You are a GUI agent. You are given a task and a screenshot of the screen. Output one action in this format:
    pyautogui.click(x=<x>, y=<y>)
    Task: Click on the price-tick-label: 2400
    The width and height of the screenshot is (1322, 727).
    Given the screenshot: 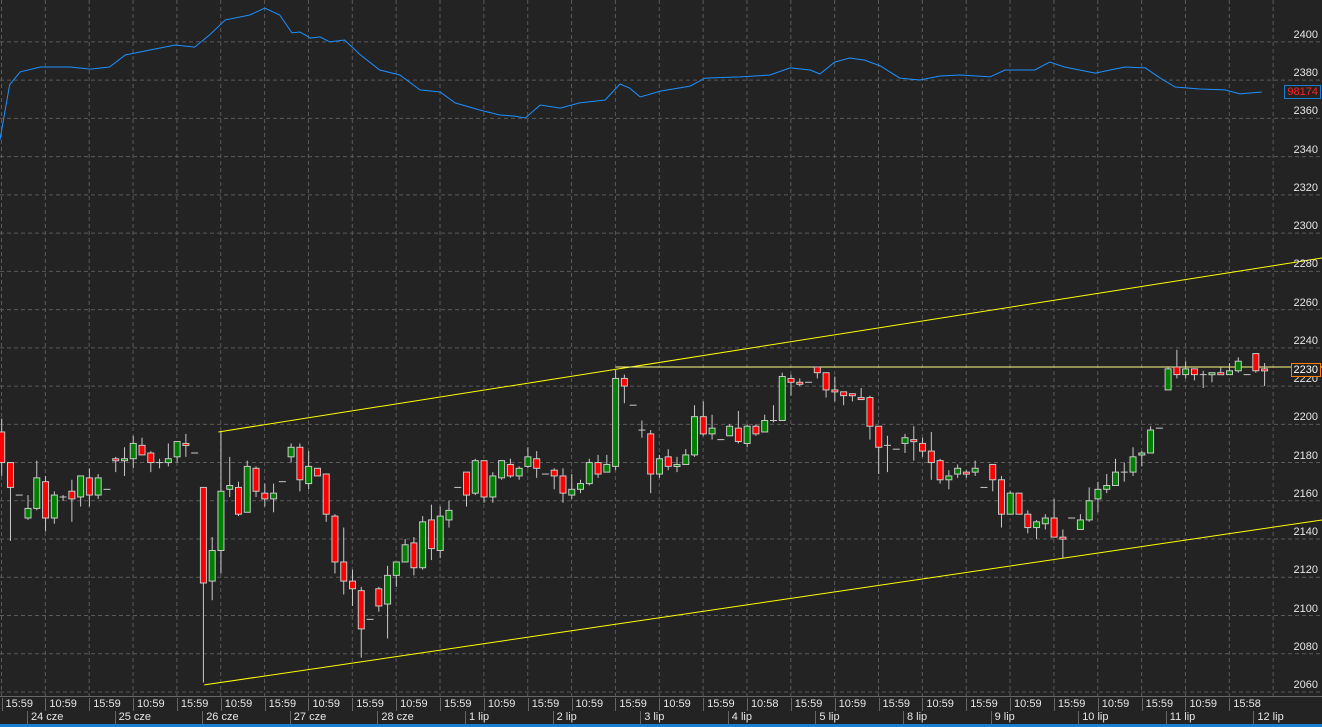 What is the action you would take?
    pyautogui.click(x=1305, y=34)
    